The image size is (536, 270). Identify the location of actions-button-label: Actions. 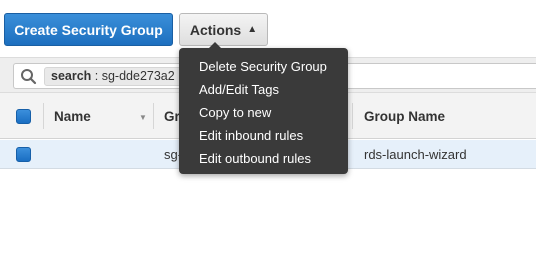
(215, 29).